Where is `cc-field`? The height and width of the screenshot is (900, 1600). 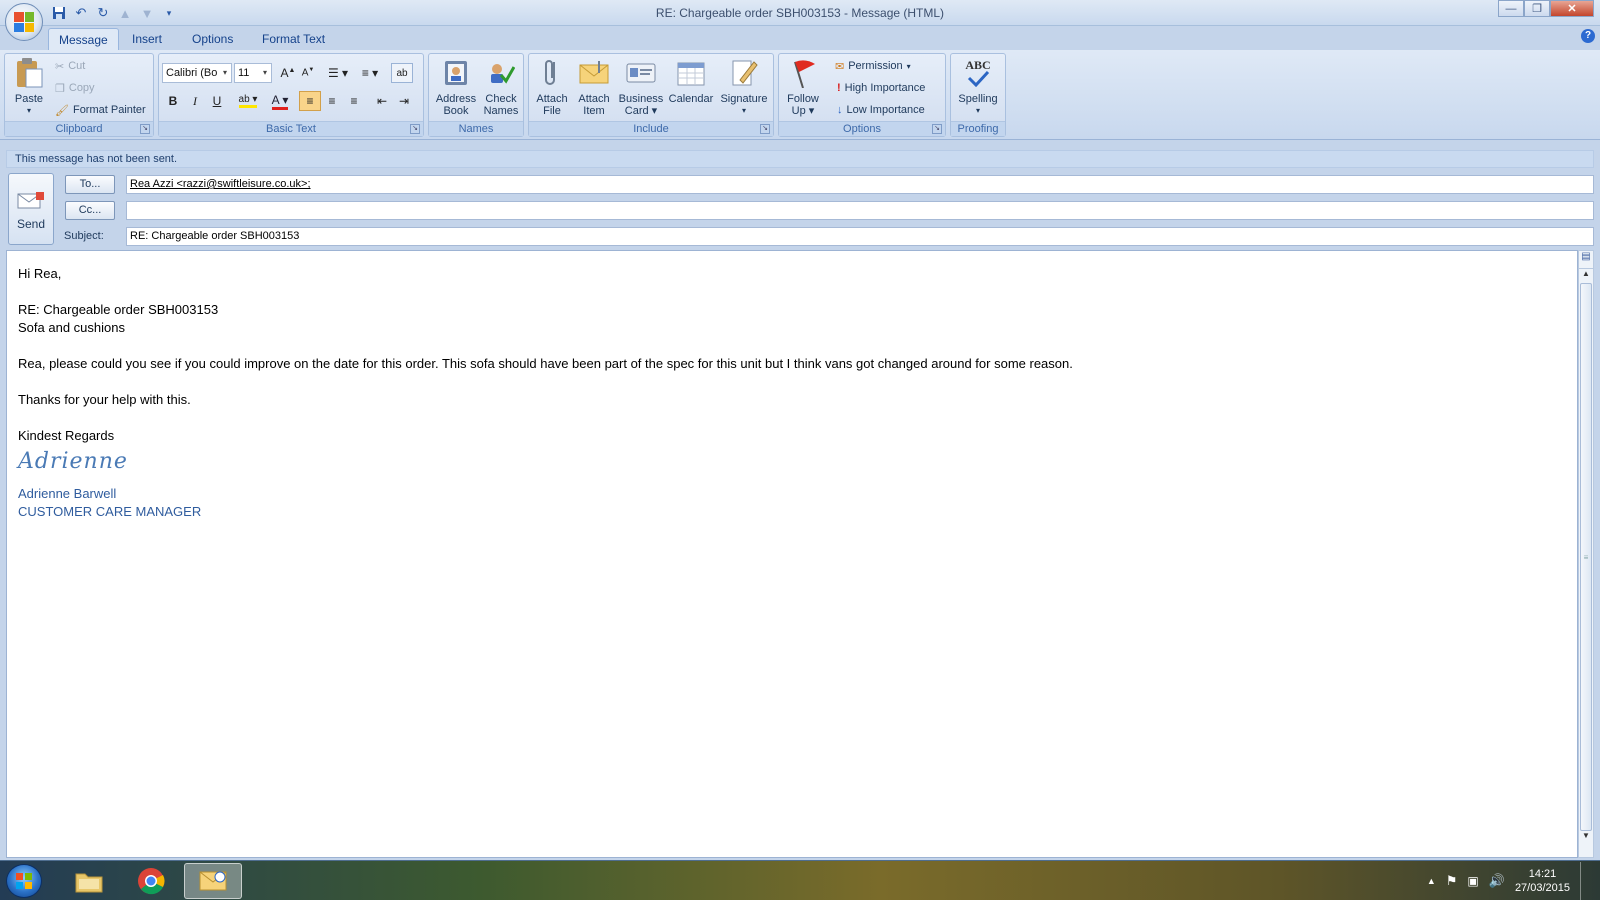 cc-field is located at coordinates (860, 210).